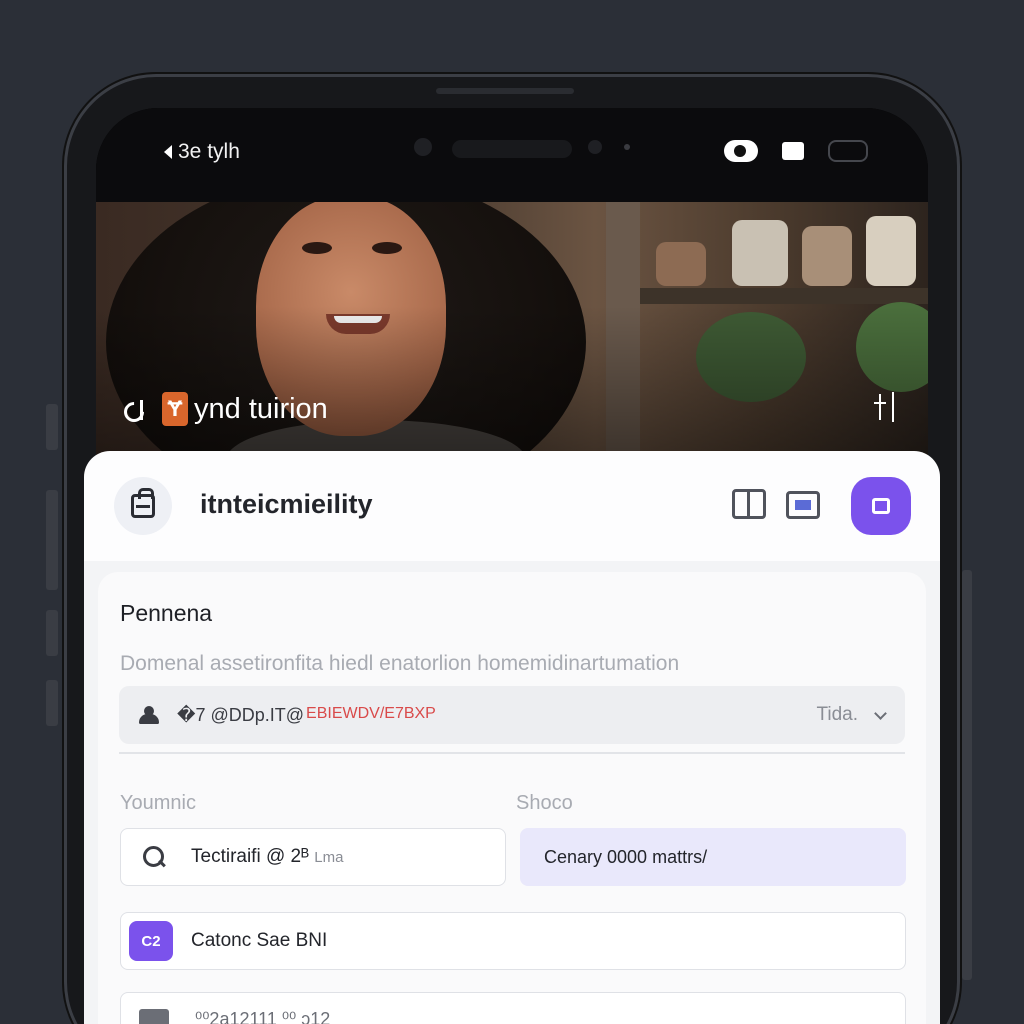 The width and height of the screenshot is (1024, 1024). I want to click on search-value: Tectiraifi @ 2ᴮ Lma, so click(267, 857).